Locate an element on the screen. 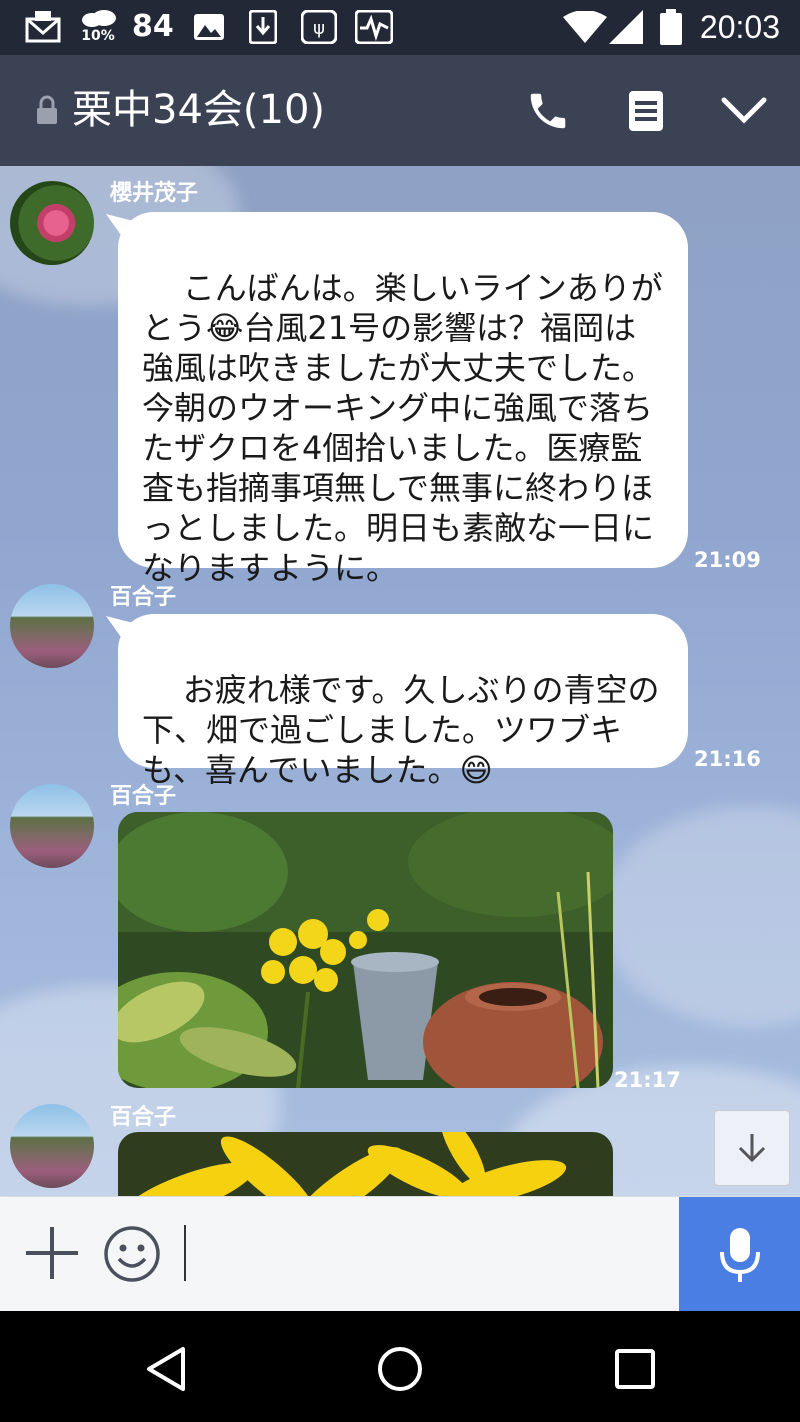  download-icon is located at coordinates (263, 27).